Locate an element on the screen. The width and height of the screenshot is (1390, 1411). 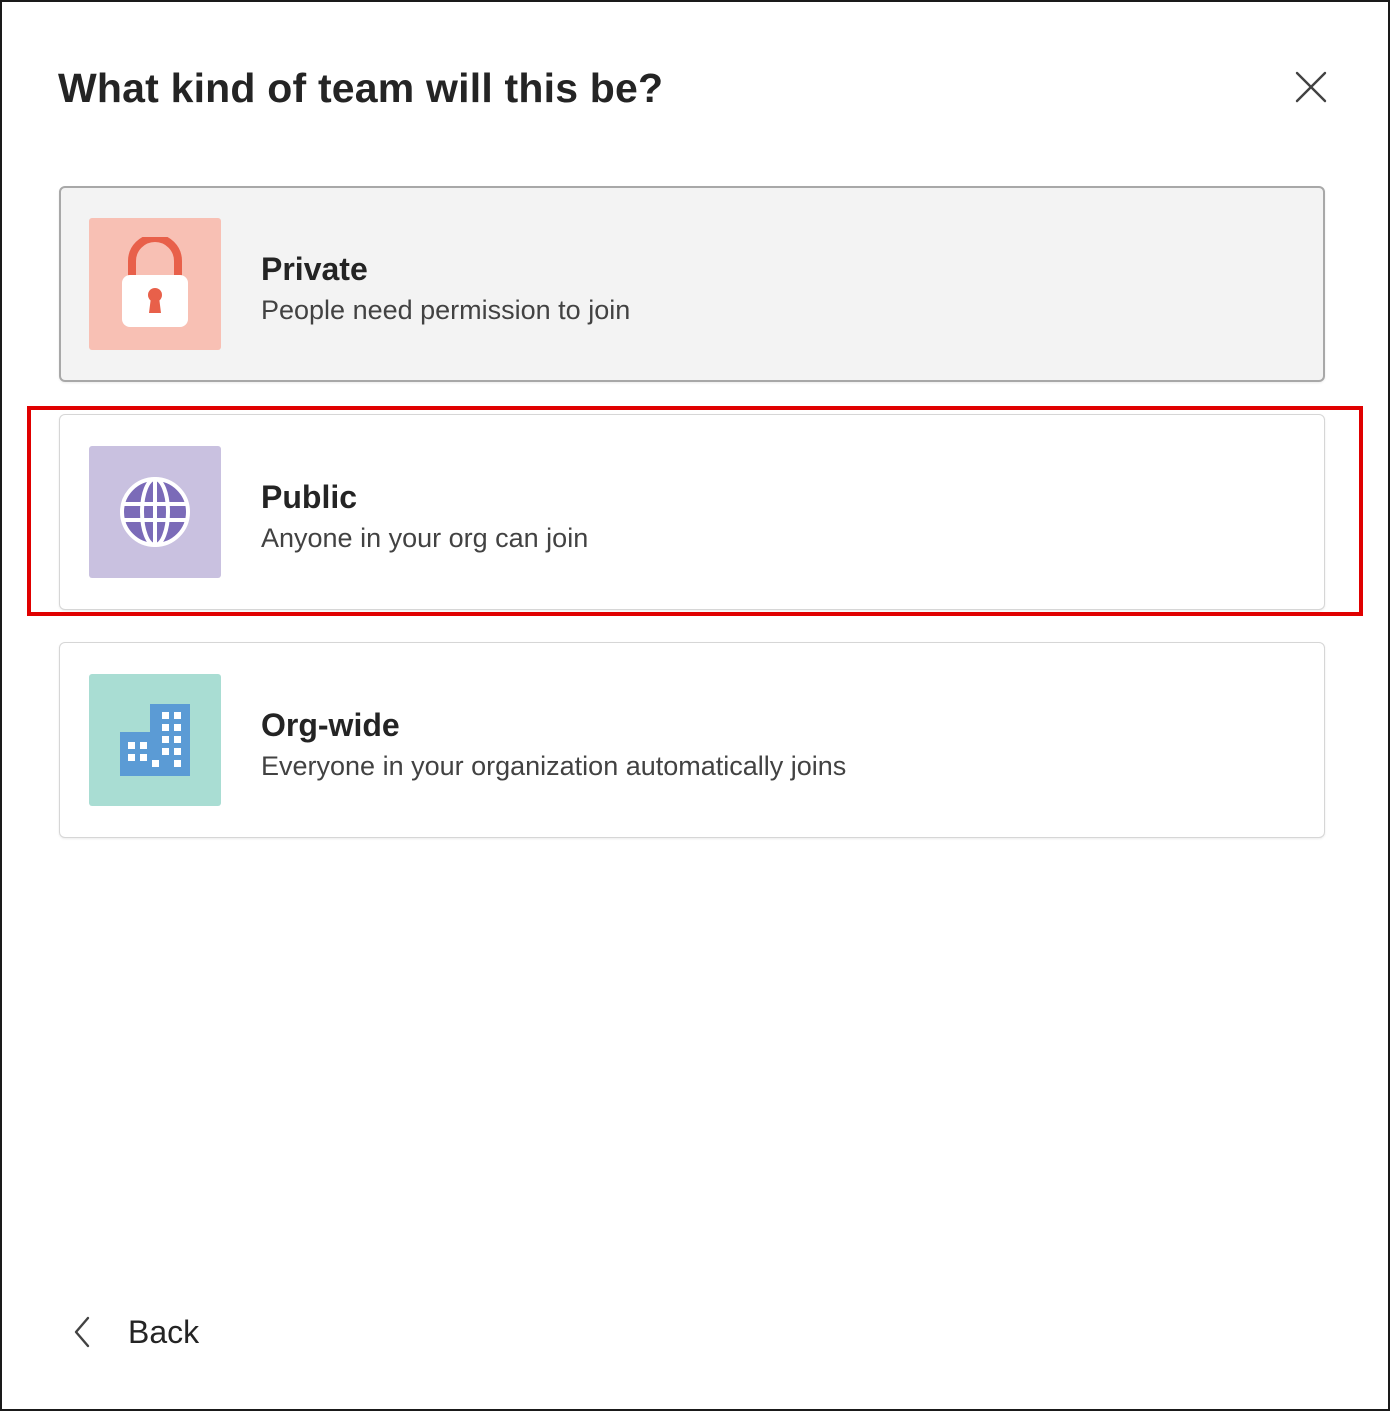
close-button is located at coordinates (1311, 87).